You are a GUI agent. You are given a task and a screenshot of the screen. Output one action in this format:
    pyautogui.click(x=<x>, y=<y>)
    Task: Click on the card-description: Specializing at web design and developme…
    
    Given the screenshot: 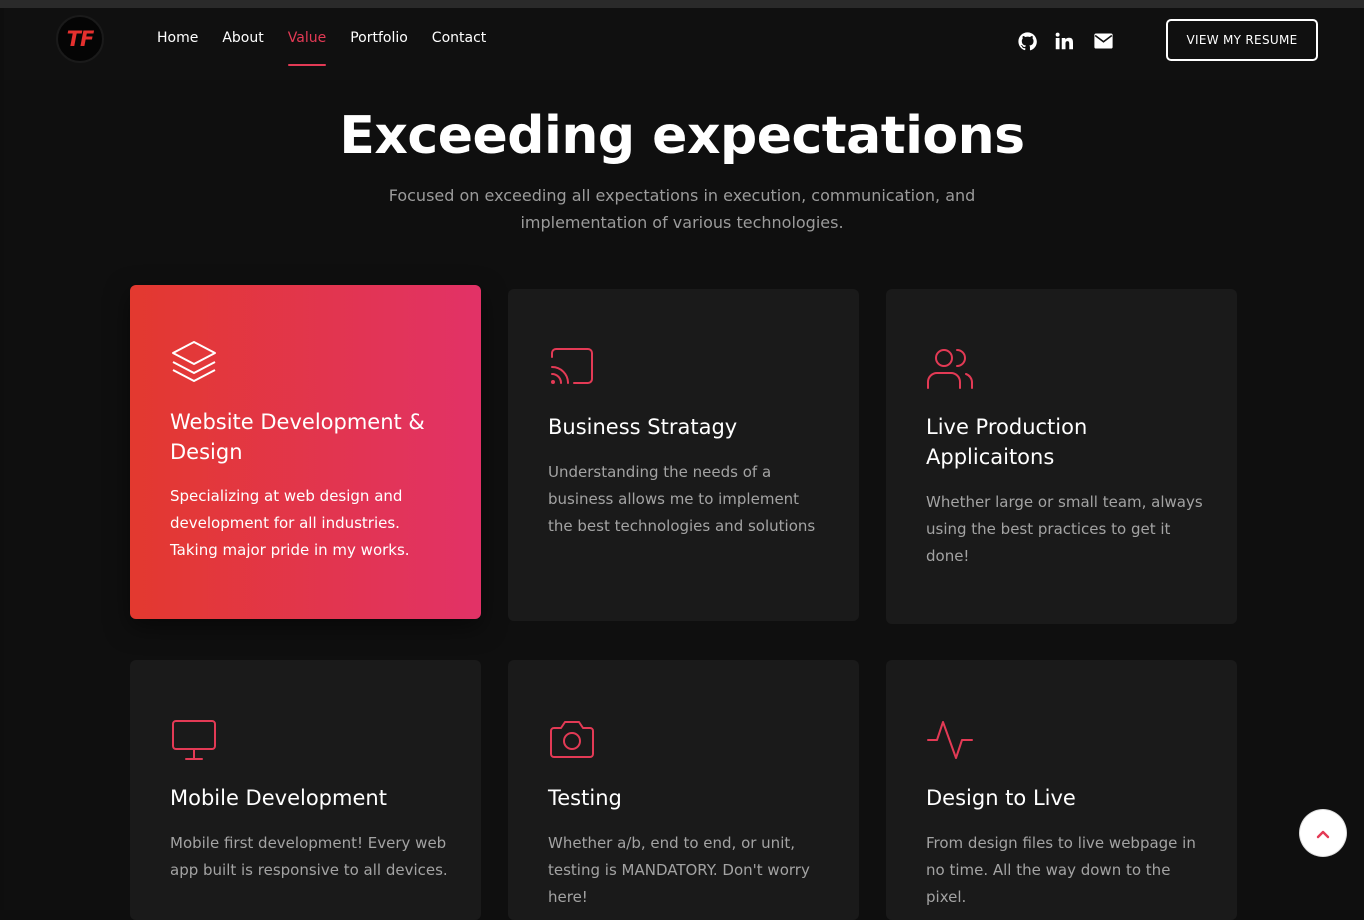 What is the action you would take?
    pyautogui.click(x=290, y=523)
    